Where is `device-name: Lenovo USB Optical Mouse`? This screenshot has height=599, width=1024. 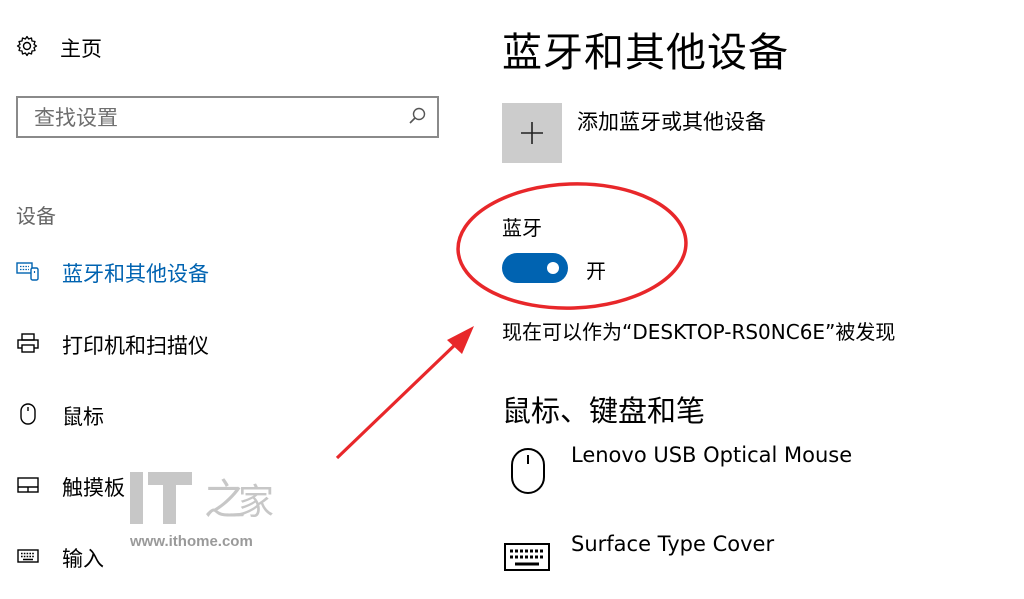 device-name: Lenovo USB Optical Mouse is located at coordinates (712, 455).